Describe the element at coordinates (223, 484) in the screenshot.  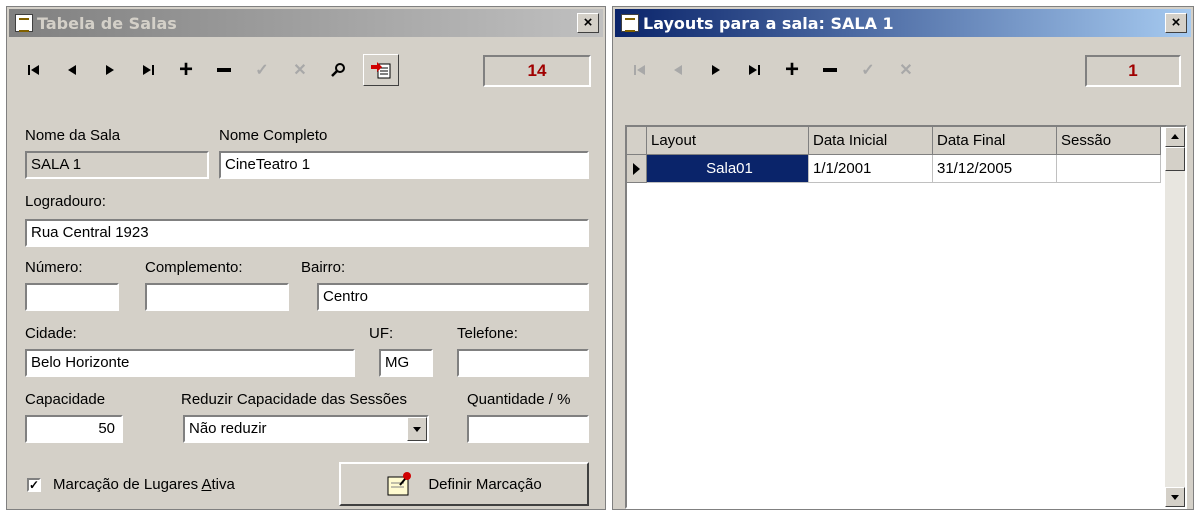
I see `marcacao-label-part2: tiva` at that location.